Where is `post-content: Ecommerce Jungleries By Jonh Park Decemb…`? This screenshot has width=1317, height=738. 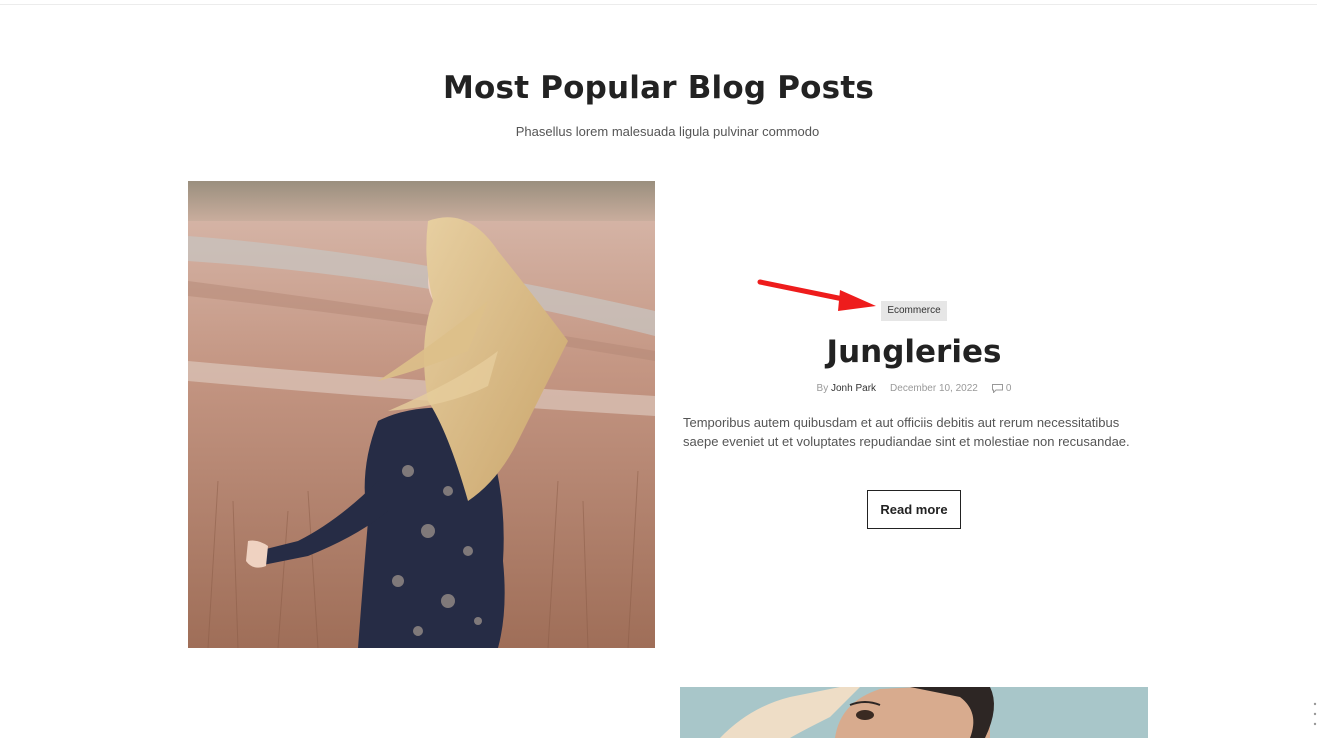
post-content: Ecommerce Jungleries By Jonh Park Decemb… is located at coordinates (914, 414).